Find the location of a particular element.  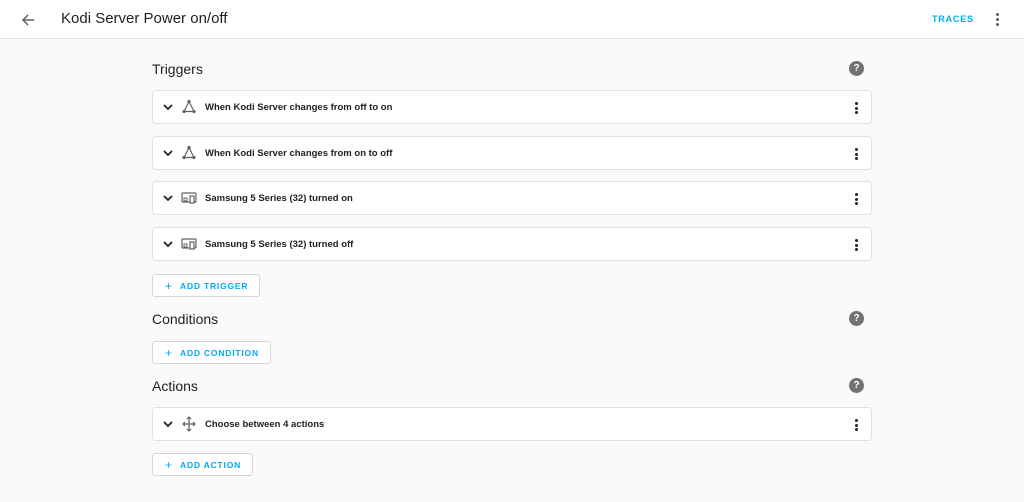

trigger-card: When Kodi Server changes from off to on is located at coordinates (512, 107).